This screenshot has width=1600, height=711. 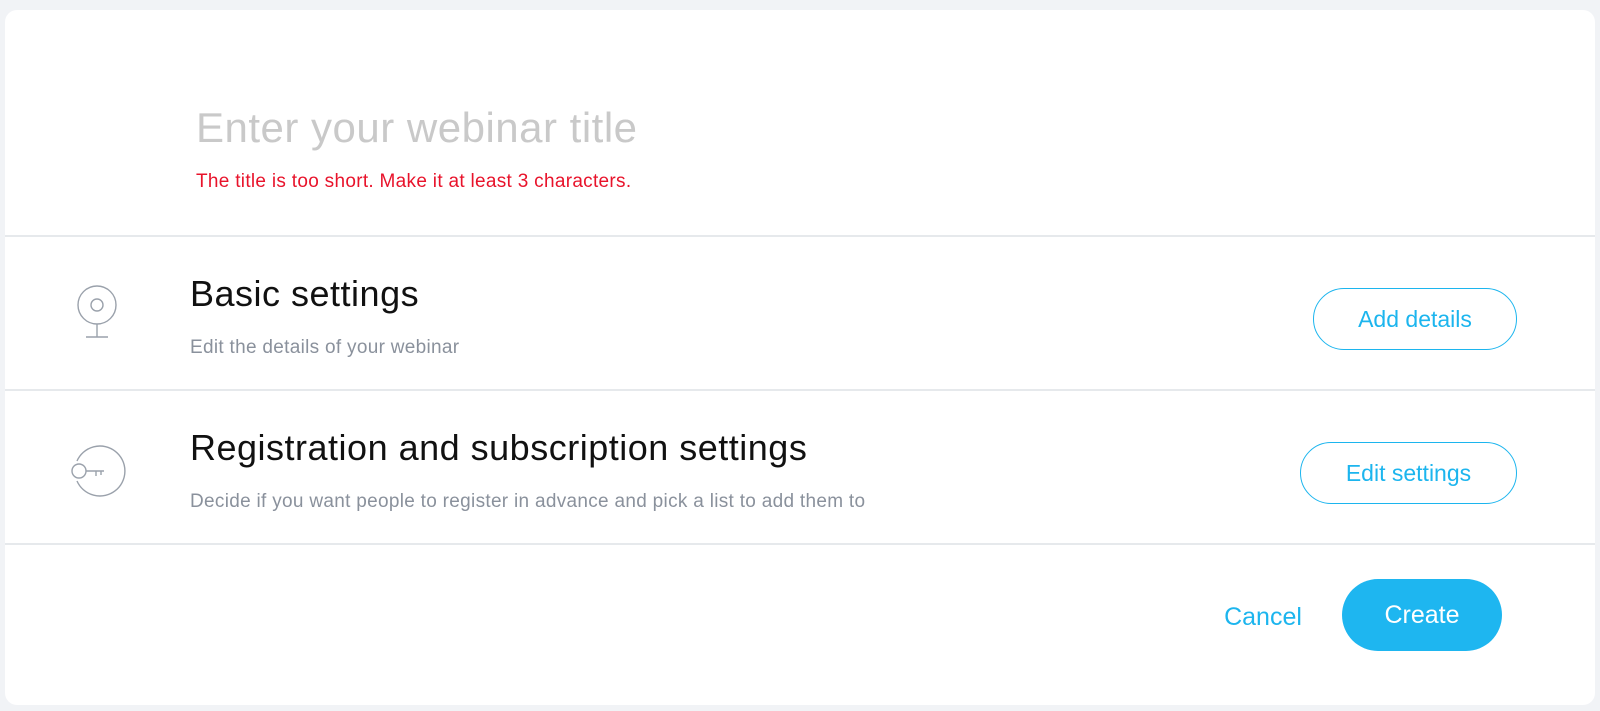 I want to click on webinar-title-input, so click(x=646, y=128).